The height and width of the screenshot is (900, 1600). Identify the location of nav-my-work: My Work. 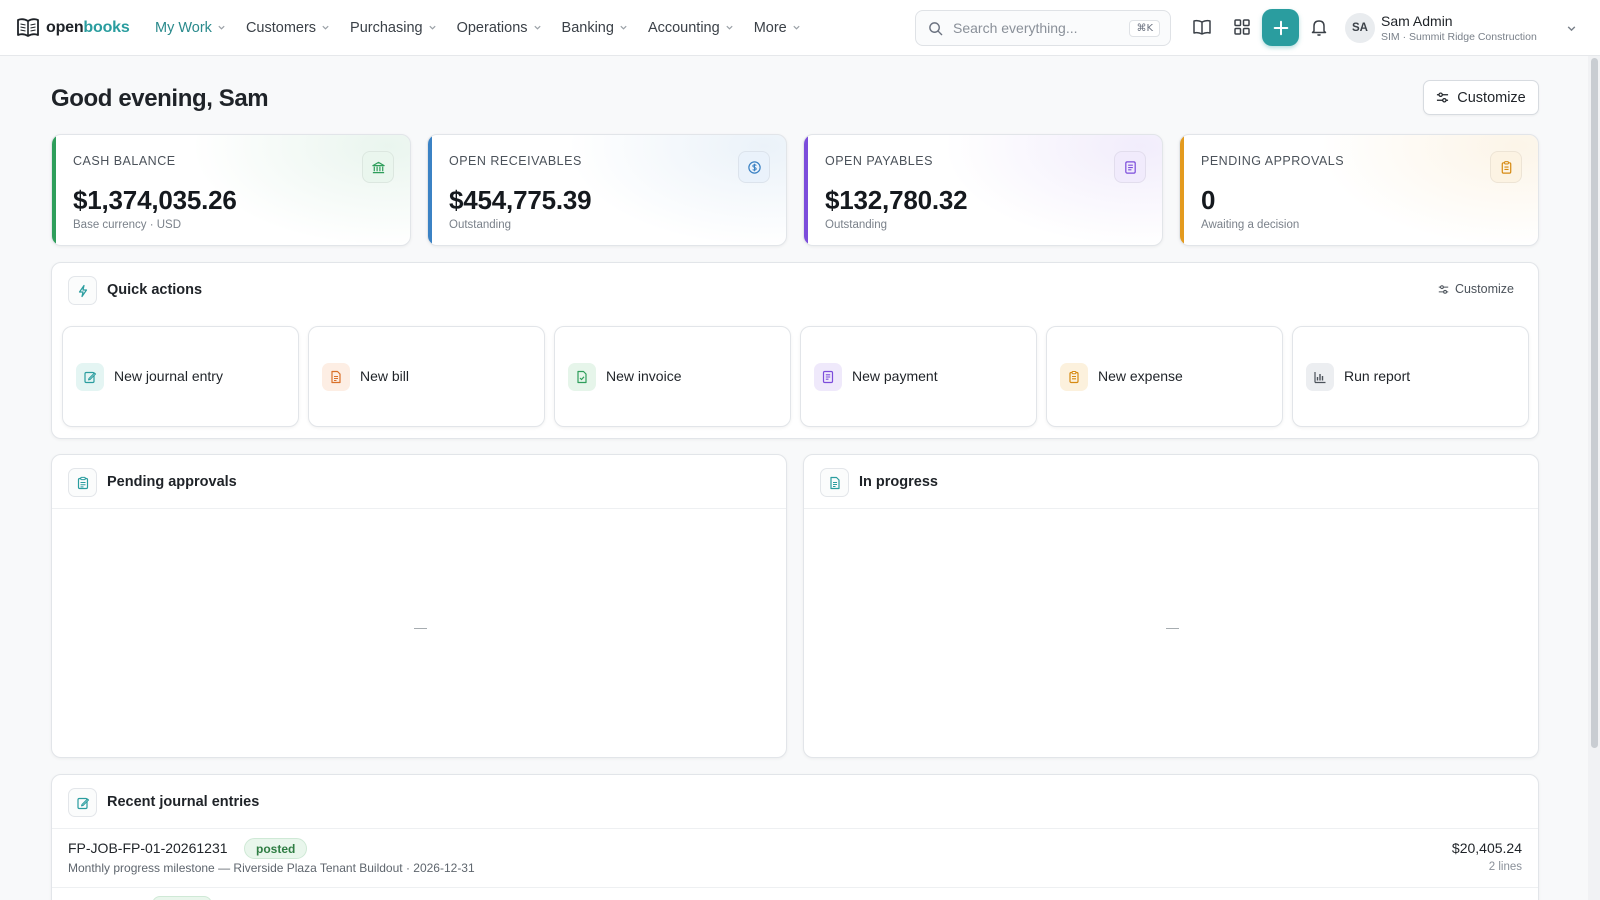
(190, 28).